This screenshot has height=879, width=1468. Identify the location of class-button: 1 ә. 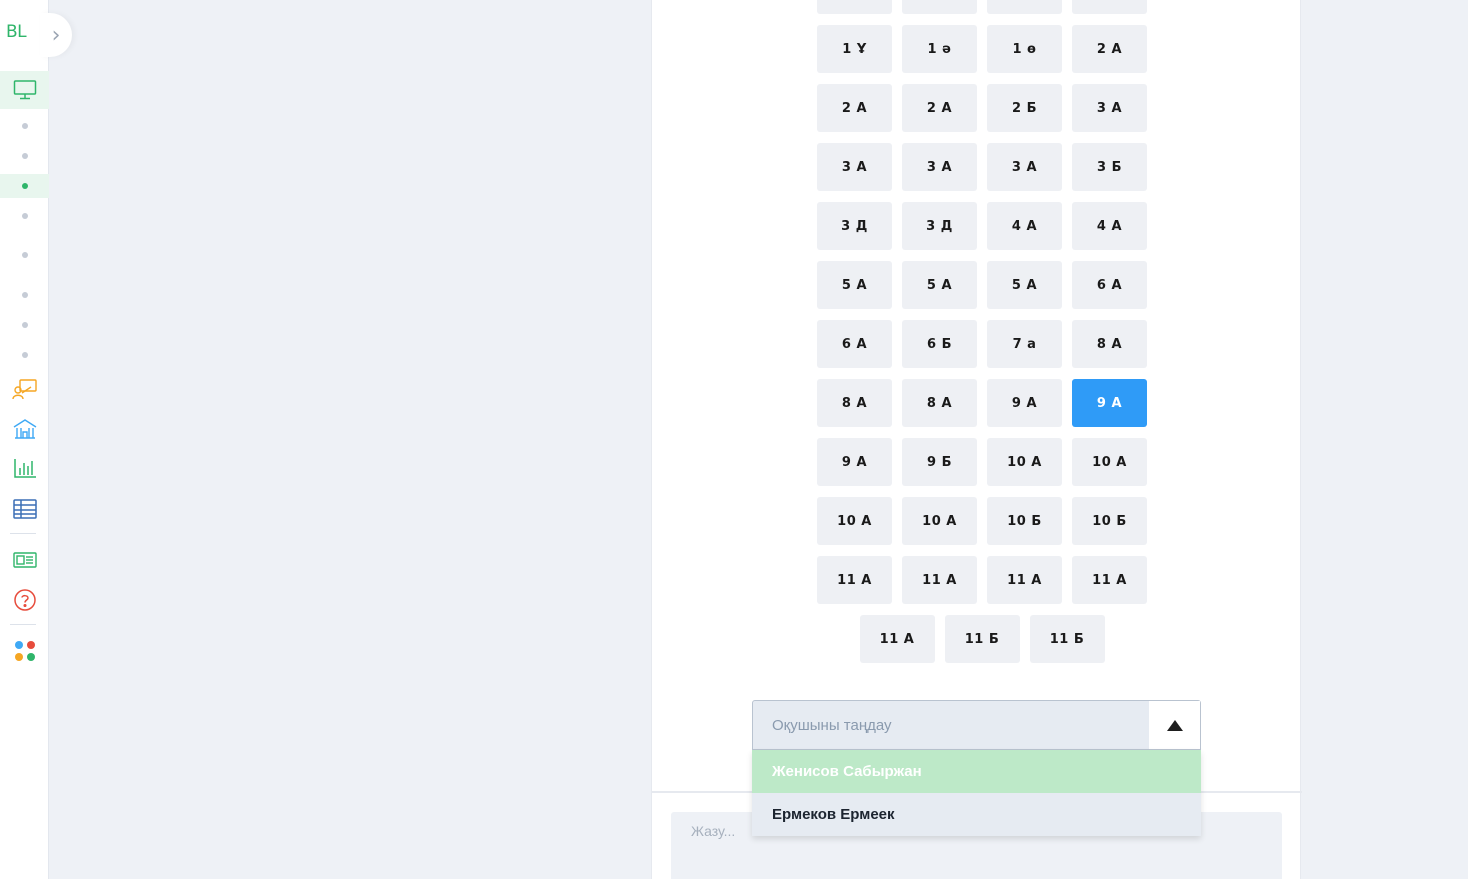
(939, 49).